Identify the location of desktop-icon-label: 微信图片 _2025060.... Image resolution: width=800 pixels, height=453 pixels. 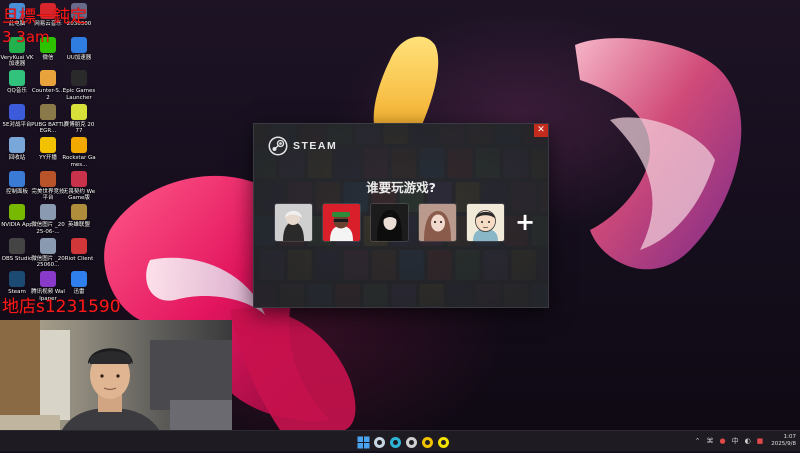
(48, 262).